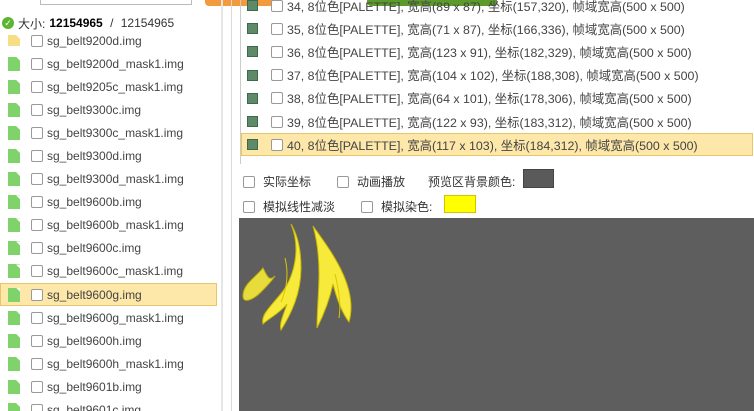  Describe the element at coordinates (115, 363) in the screenshot. I see `file-name: sg_belt9600h_mask1.img` at that location.